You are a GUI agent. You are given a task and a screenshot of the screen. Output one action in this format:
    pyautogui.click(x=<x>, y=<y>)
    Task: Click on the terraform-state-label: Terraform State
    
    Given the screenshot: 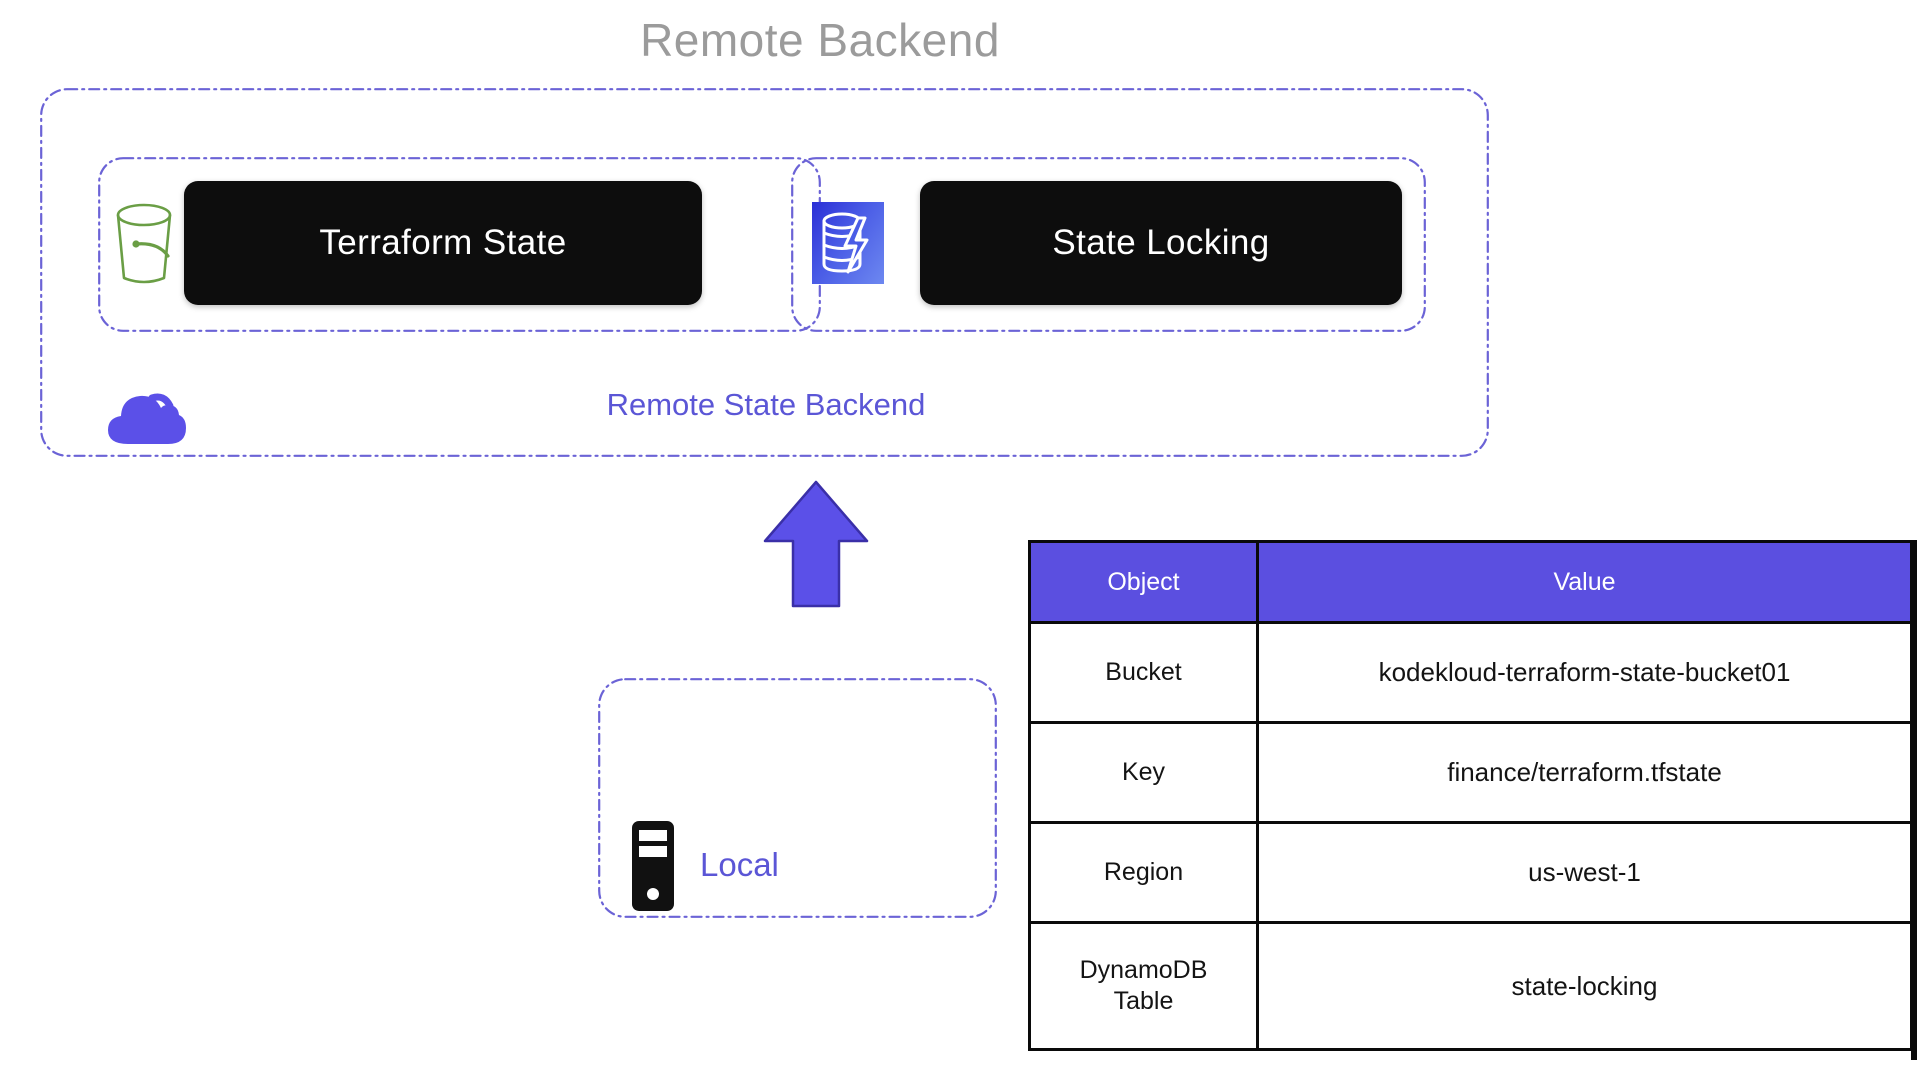 What is the action you would take?
    pyautogui.click(x=443, y=242)
    